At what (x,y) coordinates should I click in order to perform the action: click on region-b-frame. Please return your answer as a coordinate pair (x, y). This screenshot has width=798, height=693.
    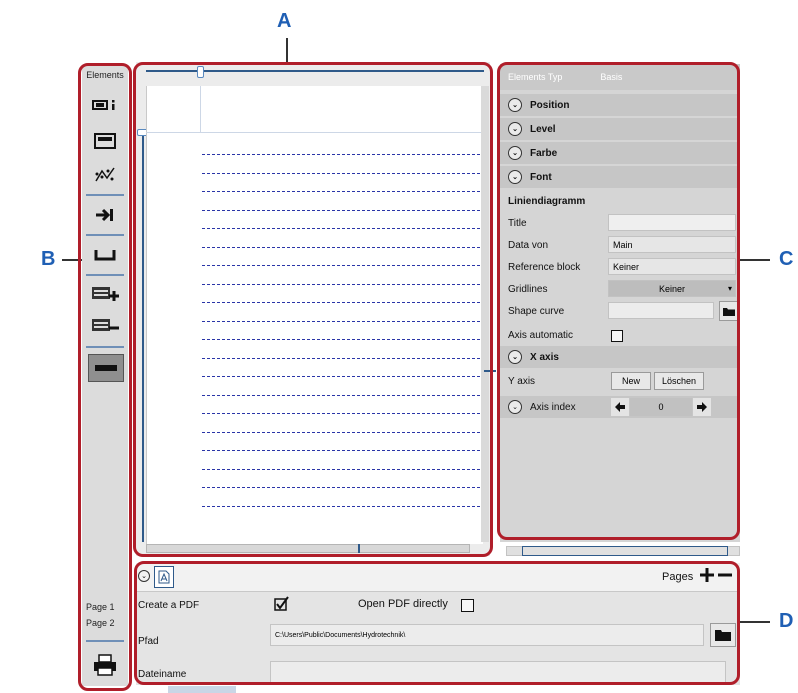
    Looking at the image, I should click on (105, 377).